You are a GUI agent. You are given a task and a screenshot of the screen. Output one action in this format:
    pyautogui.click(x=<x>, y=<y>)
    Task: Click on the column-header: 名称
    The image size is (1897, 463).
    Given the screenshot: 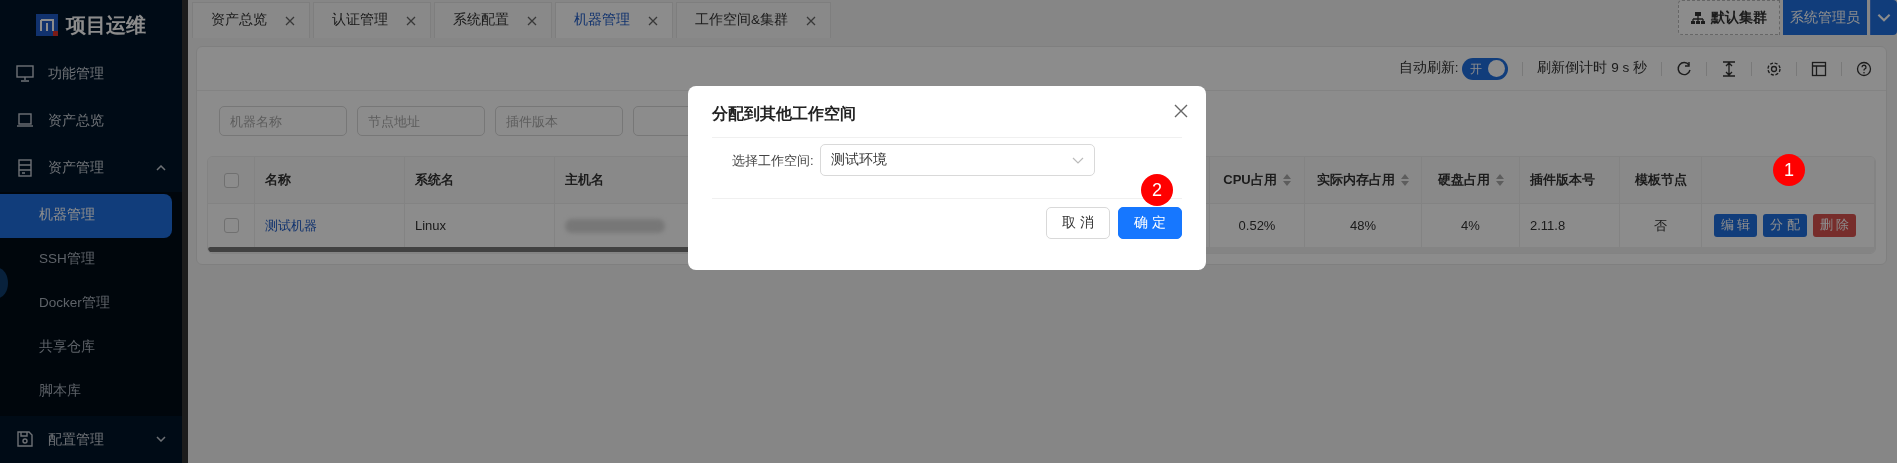 What is the action you would take?
    pyautogui.click(x=278, y=180)
    